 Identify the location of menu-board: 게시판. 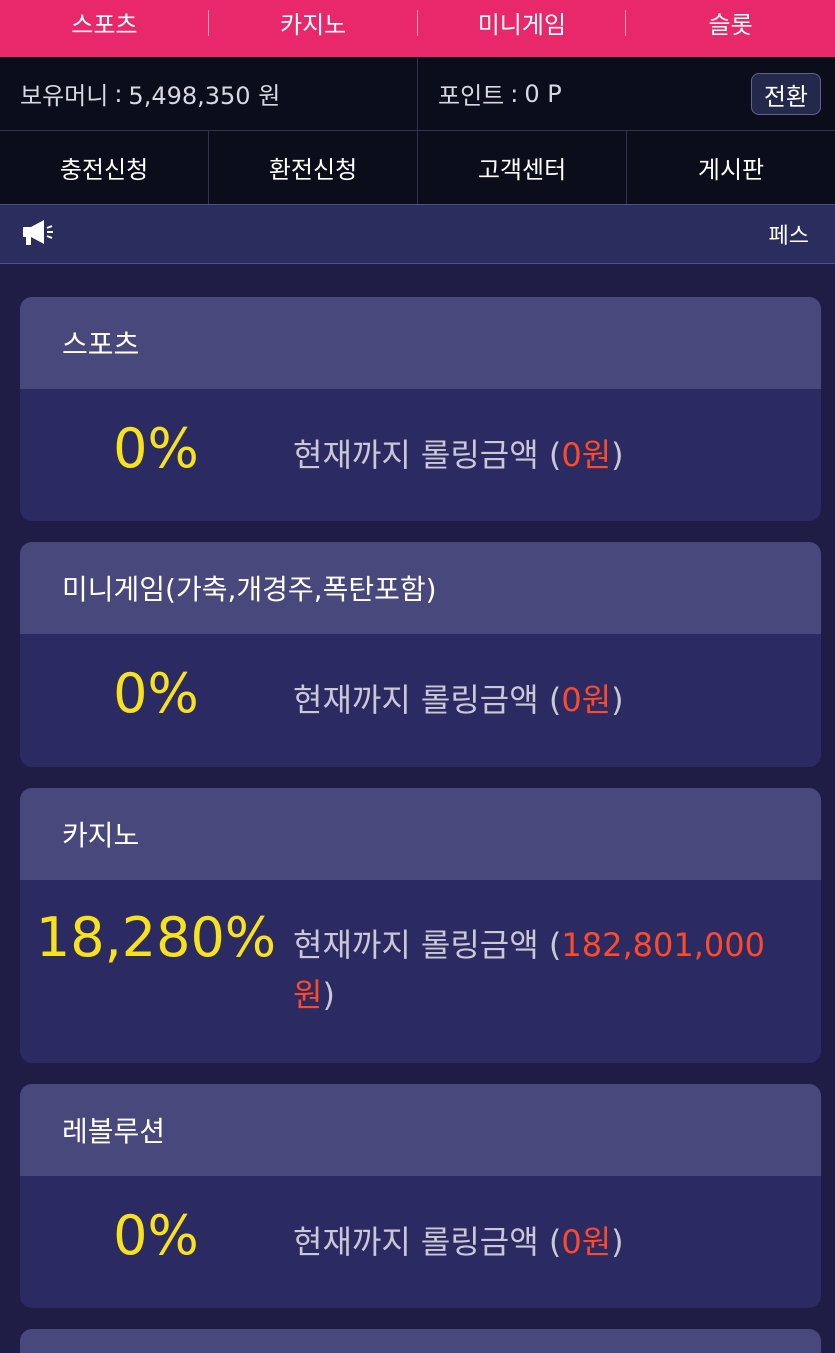
(731, 167).